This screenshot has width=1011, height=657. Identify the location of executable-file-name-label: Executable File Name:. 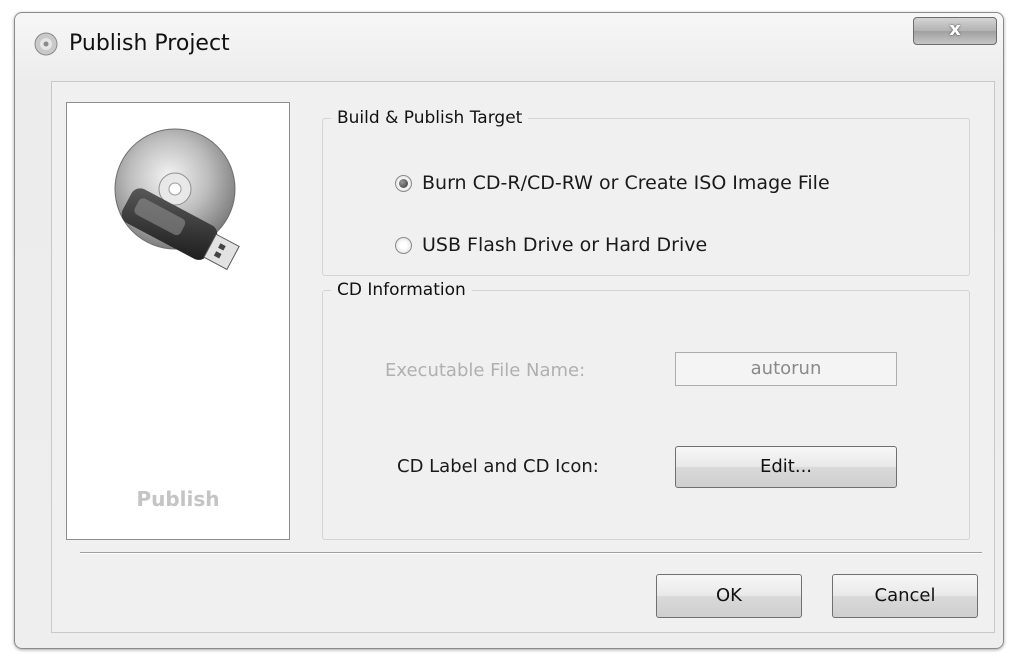
(485, 370).